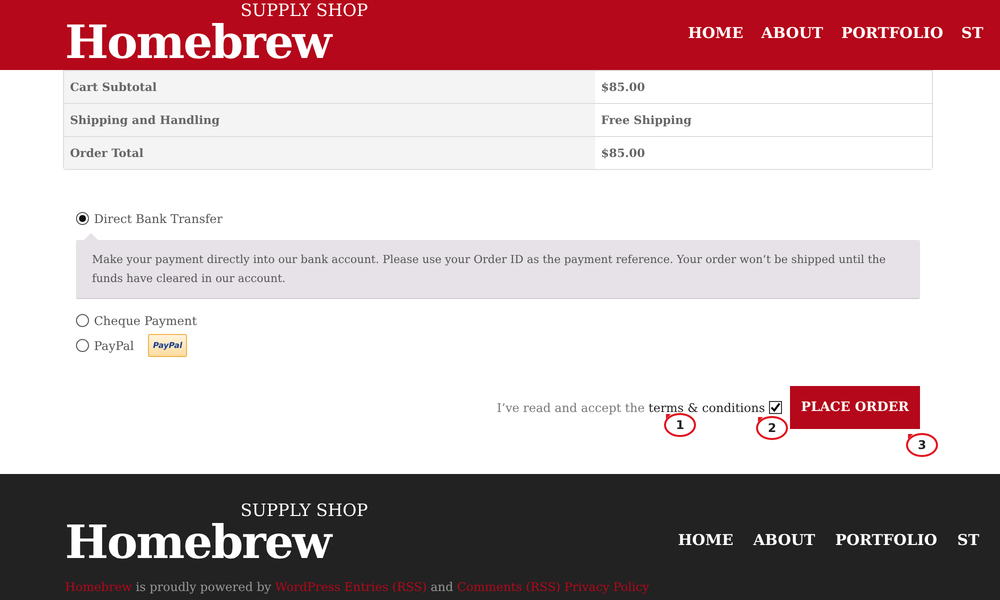 This screenshot has width=1000, height=600. What do you see at coordinates (145, 321) in the screenshot?
I see `payment-label: Cheque Payment` at bounding box center [145, 321].